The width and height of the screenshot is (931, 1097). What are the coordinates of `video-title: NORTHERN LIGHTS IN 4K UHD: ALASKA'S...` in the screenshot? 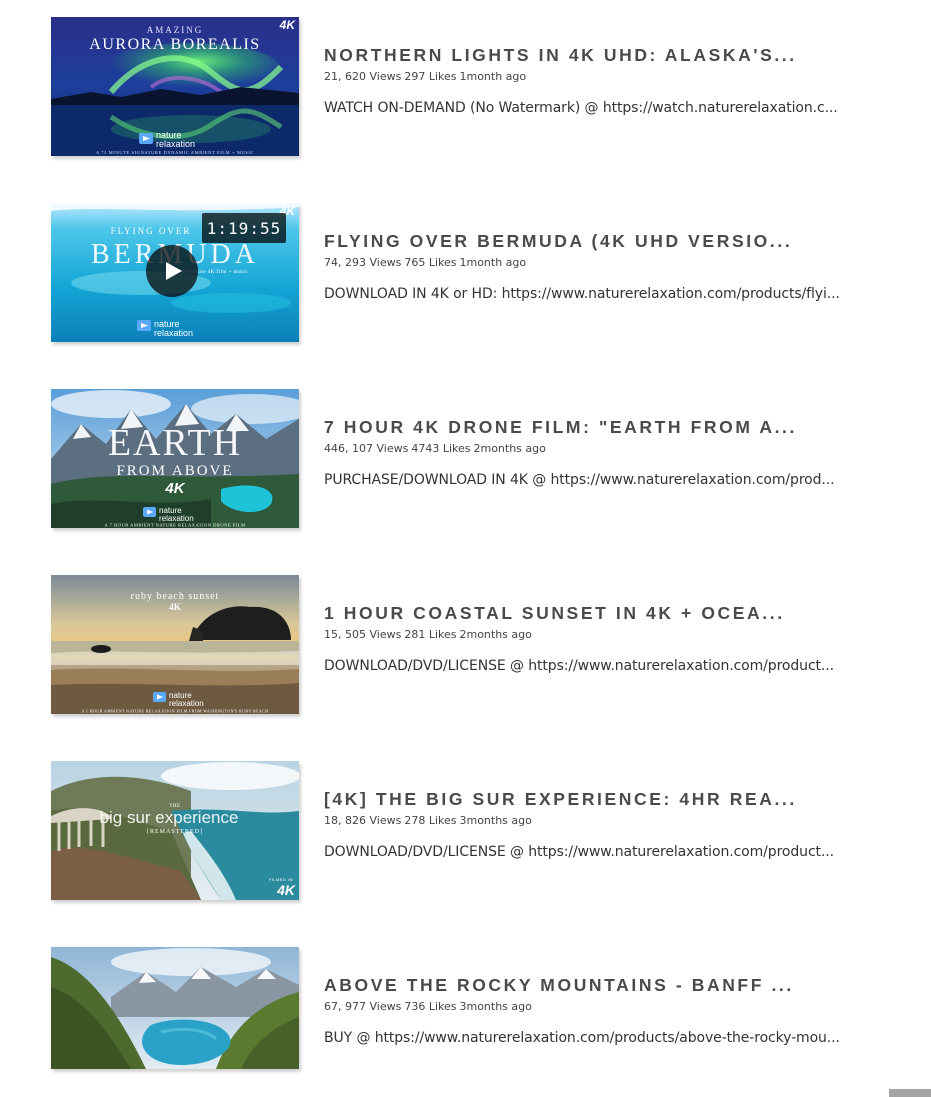 It's located at (596, 41).